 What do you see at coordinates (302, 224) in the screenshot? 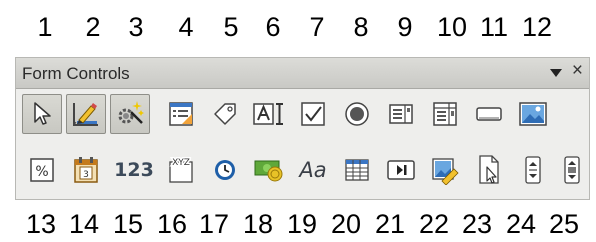
I see `number-label-19: 19` at bounding box center [302, 224].